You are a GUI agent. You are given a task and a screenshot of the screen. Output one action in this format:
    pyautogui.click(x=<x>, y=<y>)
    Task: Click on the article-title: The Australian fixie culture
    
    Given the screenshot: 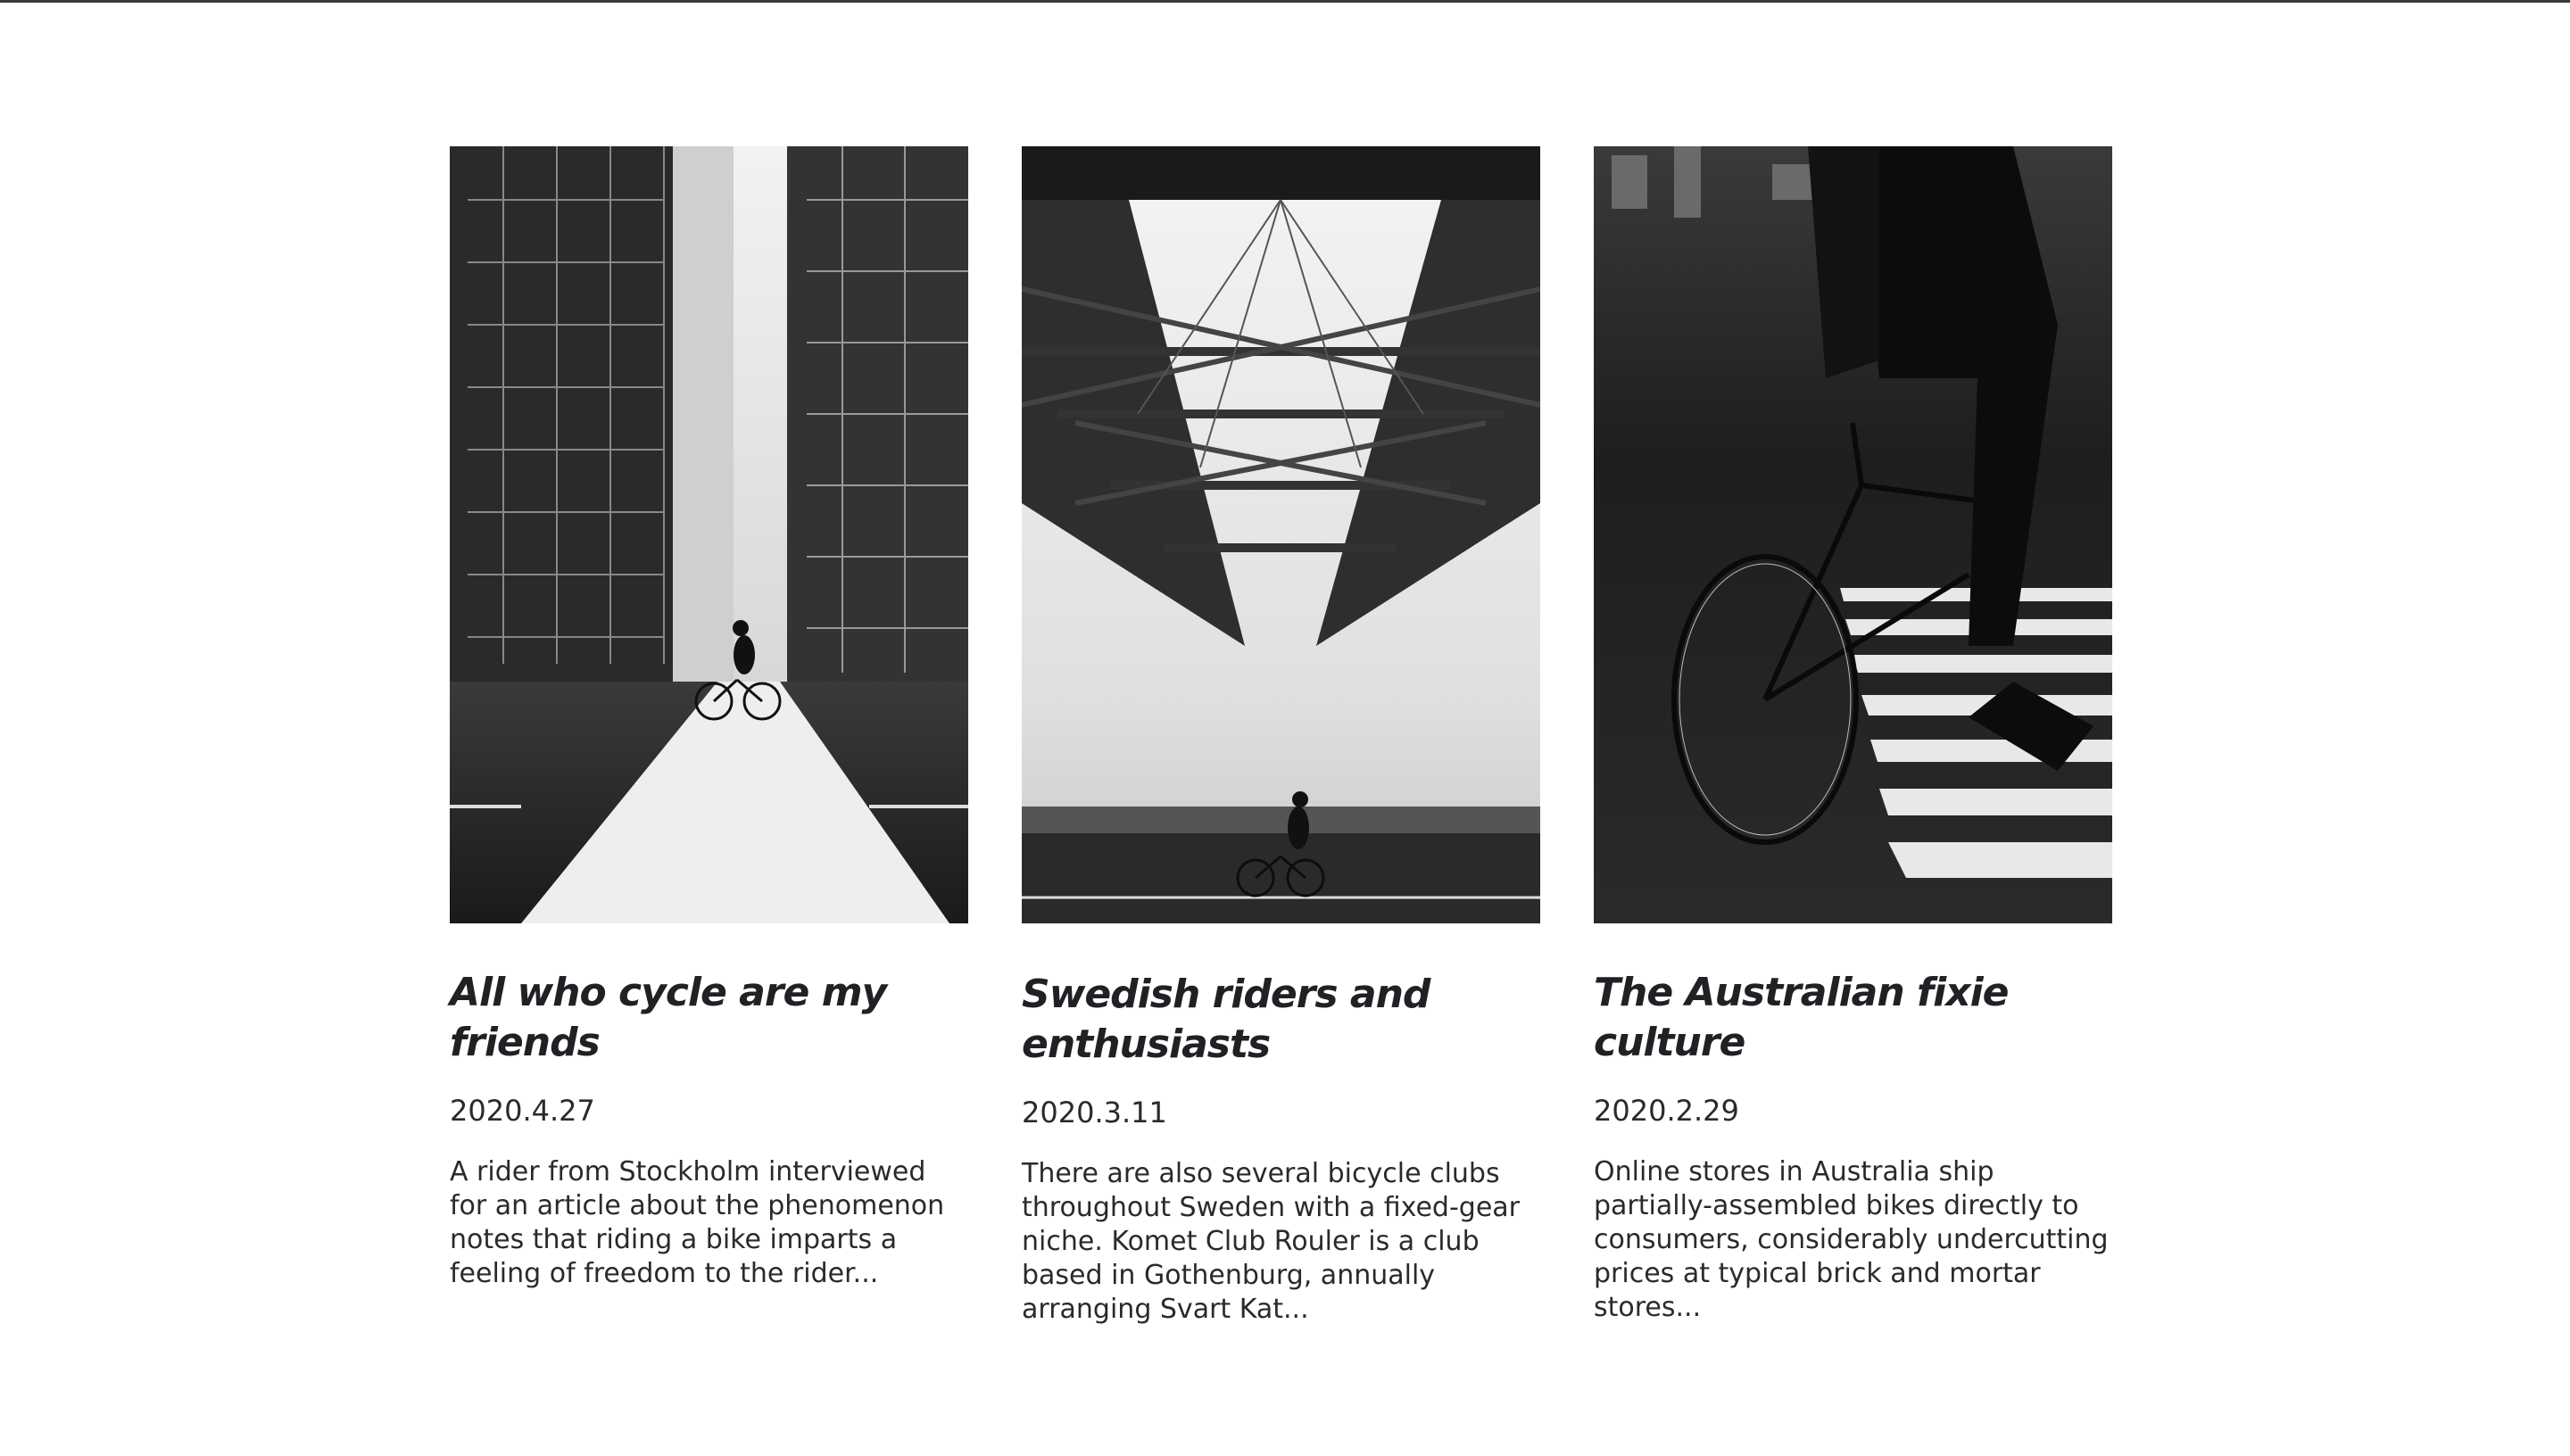 What is the action you would take?
    pyautogui.click(x=1853, y=1018)
    